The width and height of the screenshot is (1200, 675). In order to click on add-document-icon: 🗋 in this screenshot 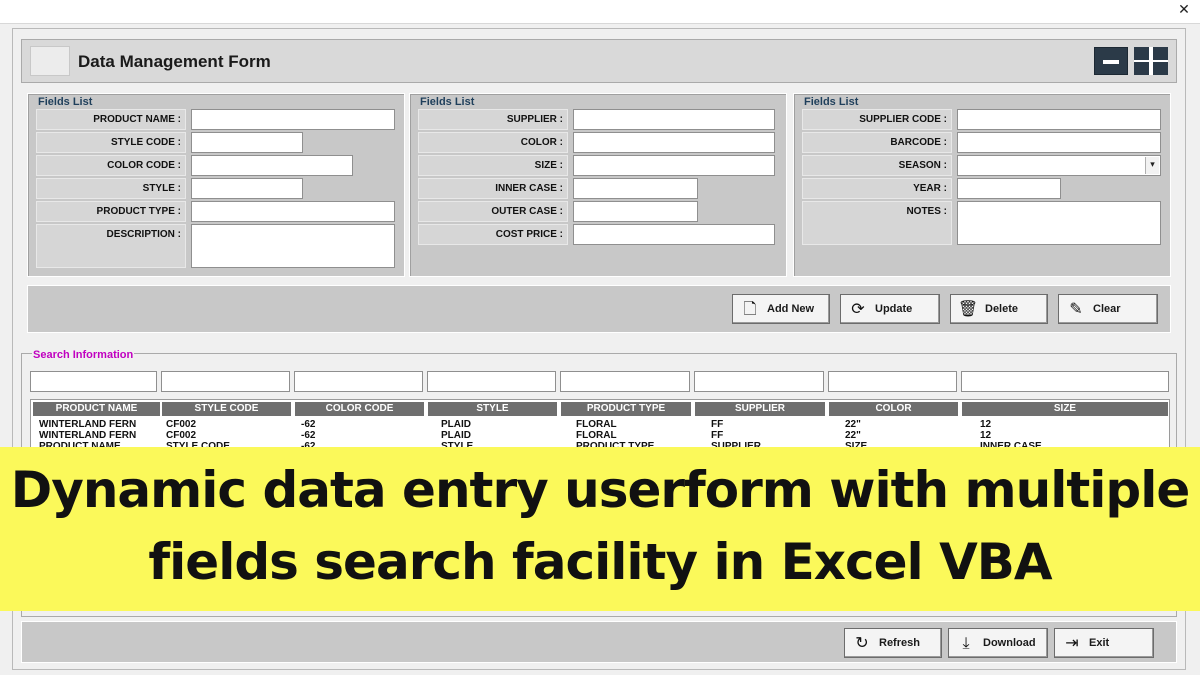, I will do `click(750, 308)`.